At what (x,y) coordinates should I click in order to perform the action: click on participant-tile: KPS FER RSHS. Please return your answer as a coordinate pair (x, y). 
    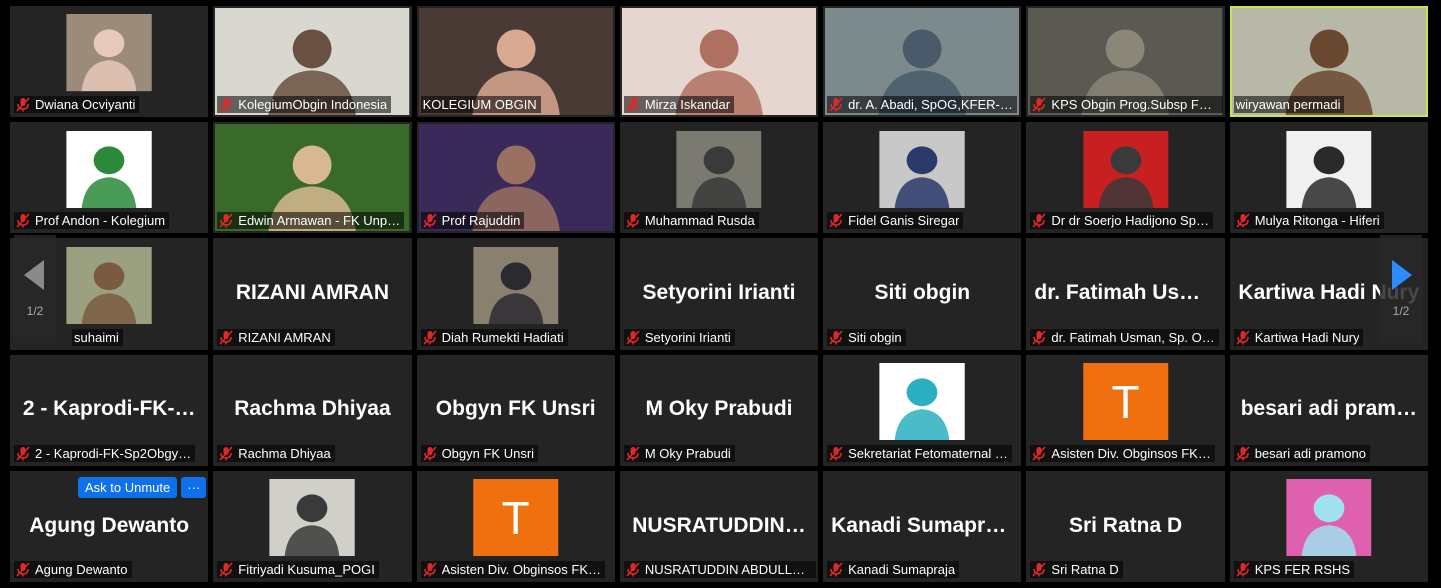
    Looking at the image, I should click on (1328, 526).